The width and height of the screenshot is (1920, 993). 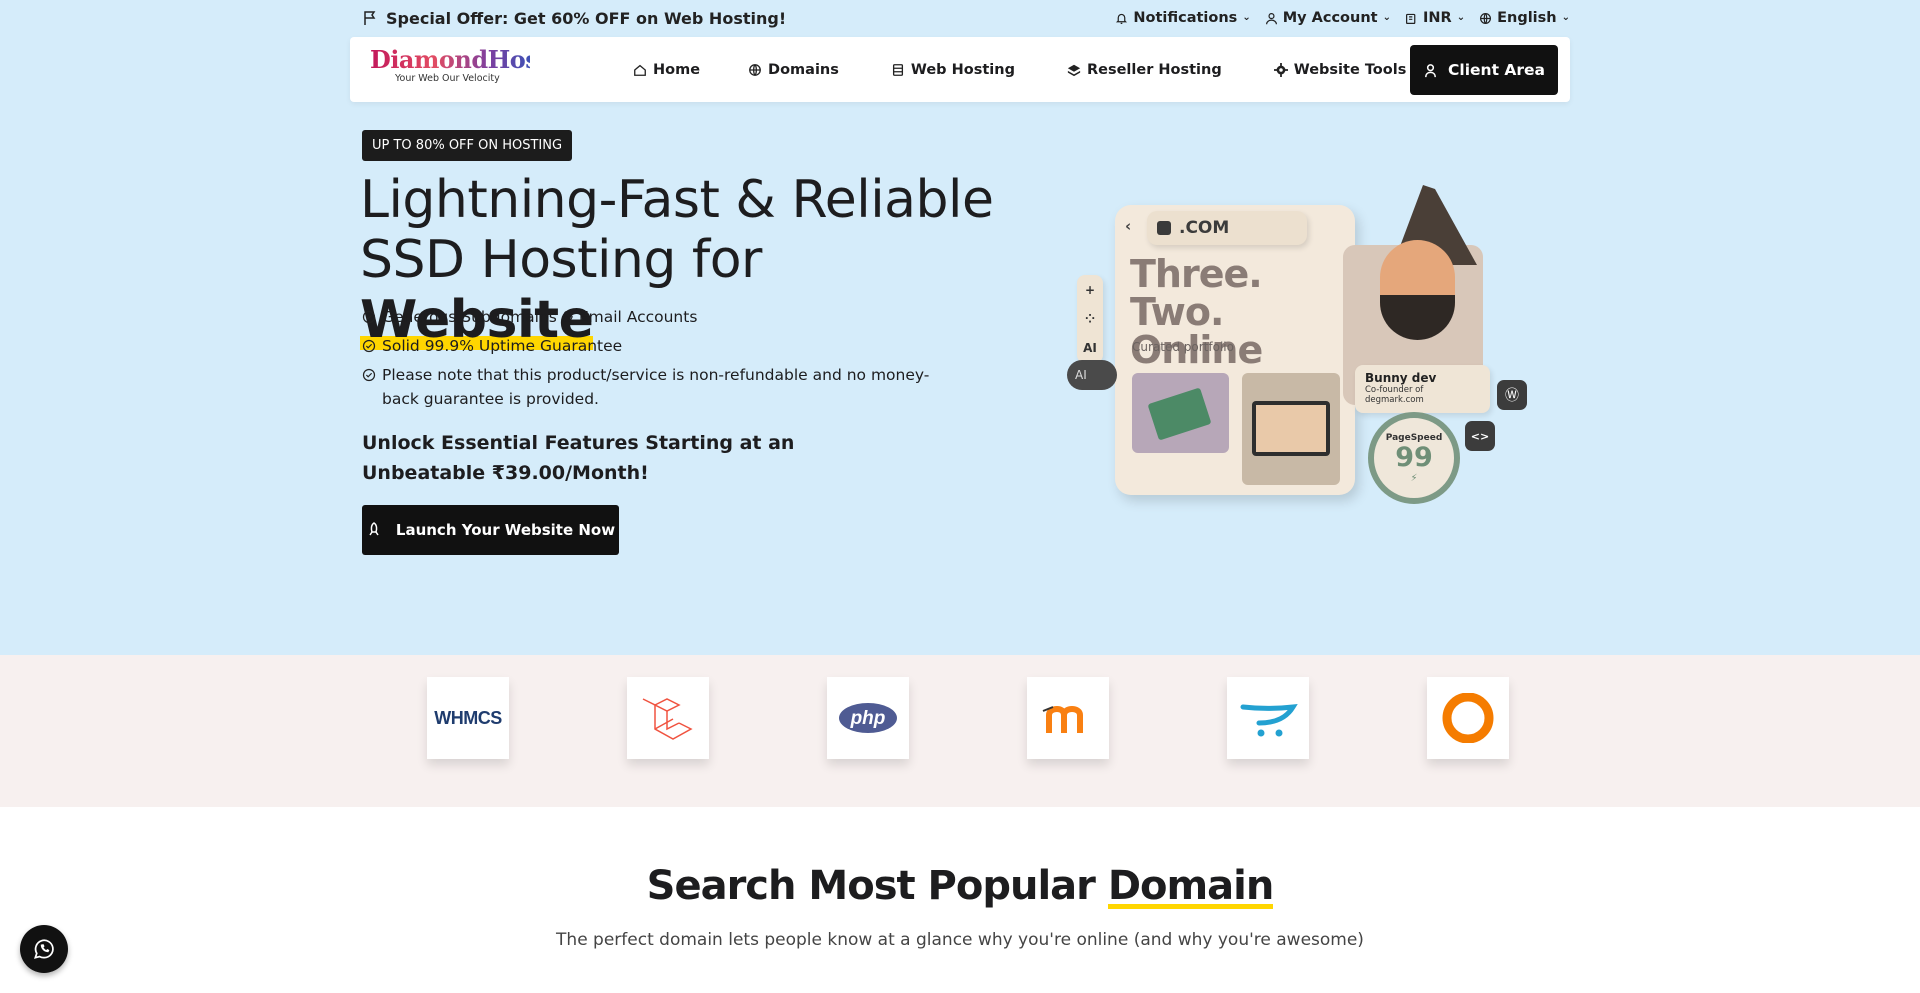 I want to click on feature-text: Generous Subdomains & Email Accounts, so click(x=540, y=317).